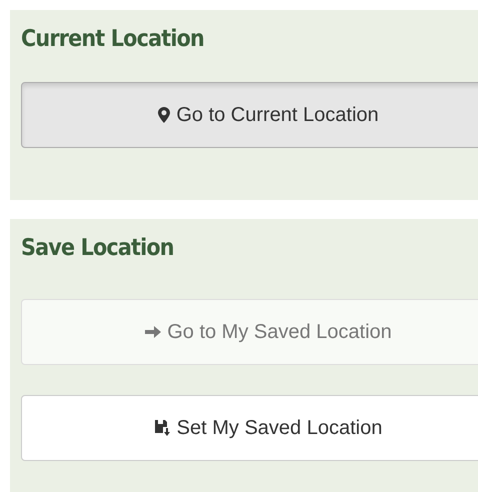 The image size is (478, 492). What do you see at coordinates (249, 428) in the screenshot?
I see `set-location-button: Set My Saved Location` at bounding box center [249, 428].